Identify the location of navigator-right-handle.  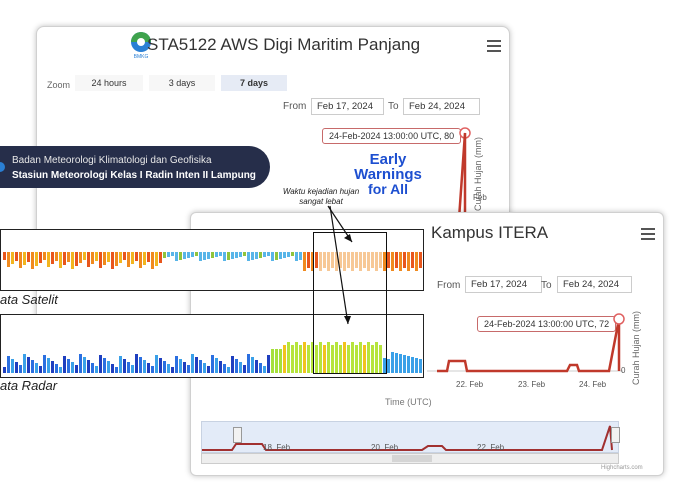
(615, 435).